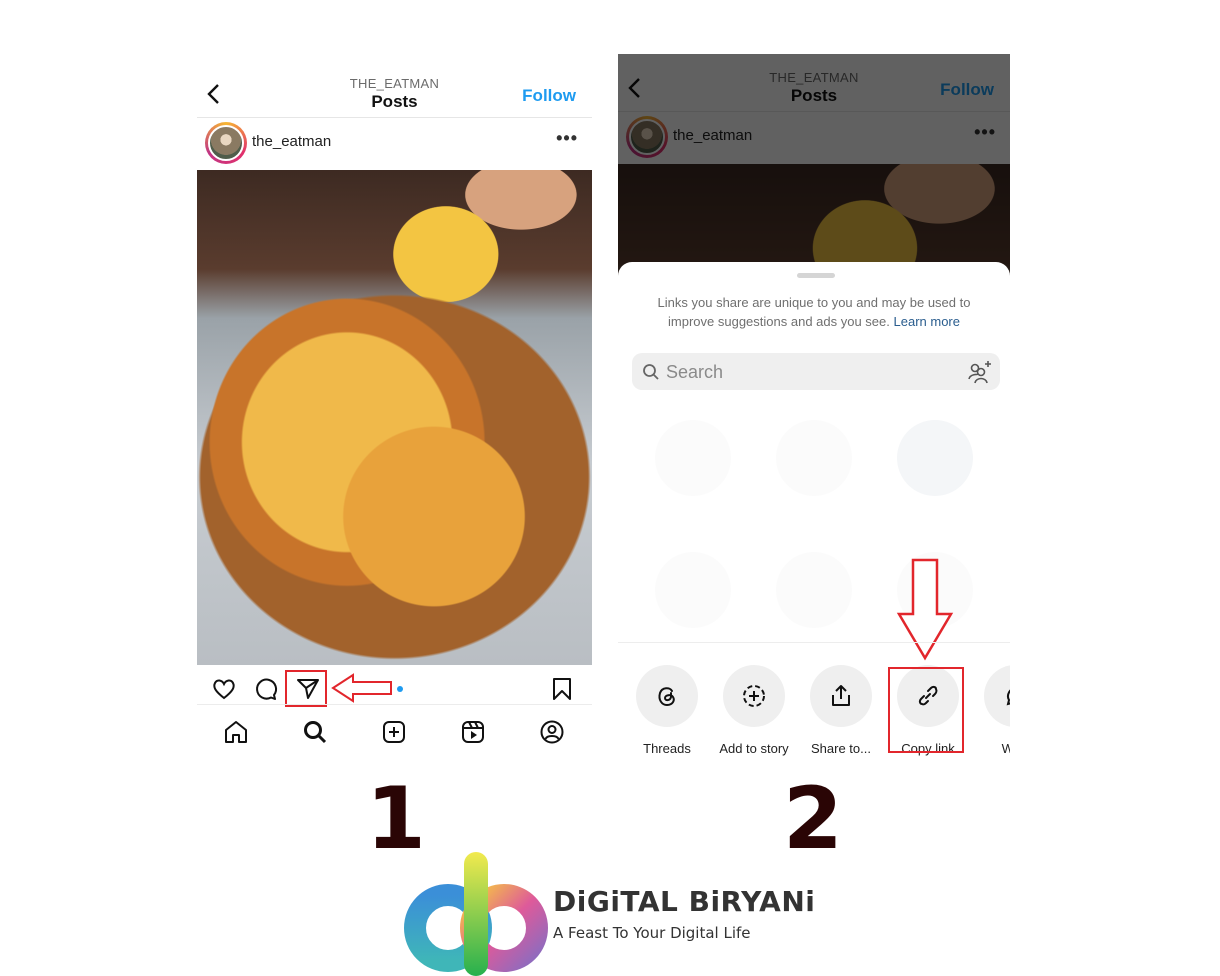 This screenshot has height=976, width=1220. What do you see at coordinates (754, 748) in the screenshot?
I see `share-option-label: Add to story` at bounding box center [754, 748].